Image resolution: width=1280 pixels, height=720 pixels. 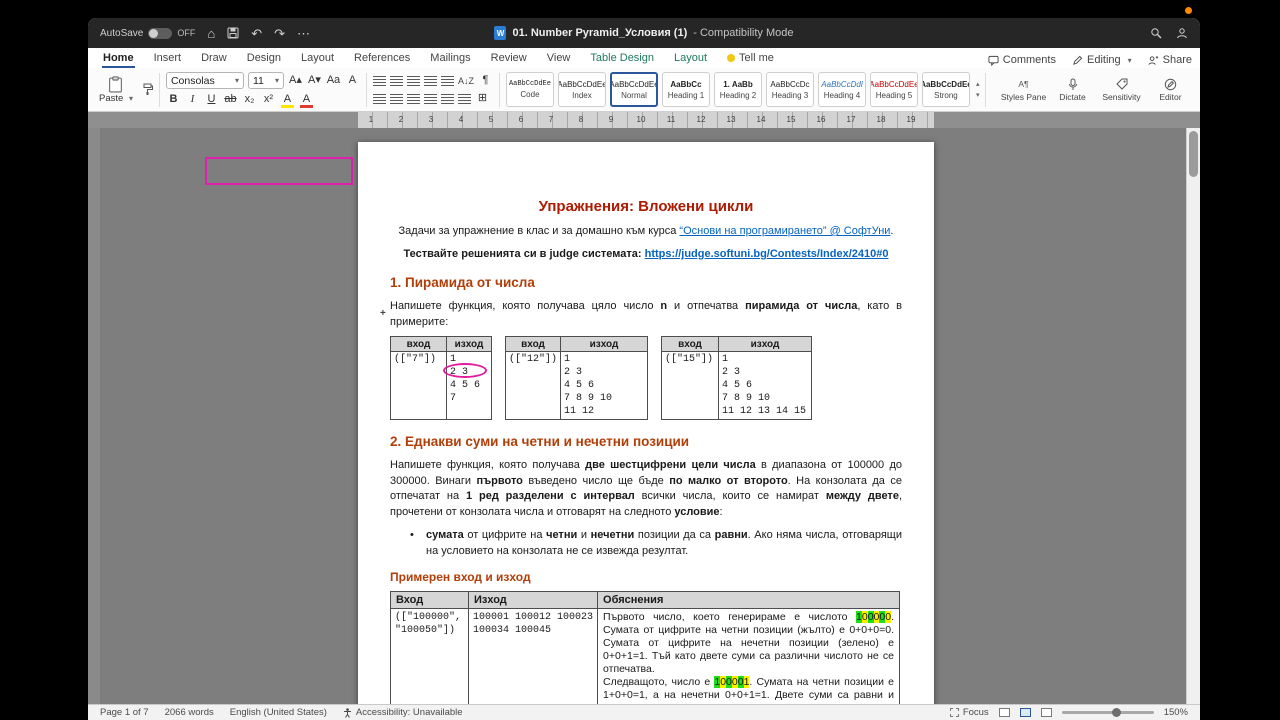 What do you see at coordinates (352, 80) in the screenshot?
I see `clear-formatting-button: A` at bounding box center [352, 80].